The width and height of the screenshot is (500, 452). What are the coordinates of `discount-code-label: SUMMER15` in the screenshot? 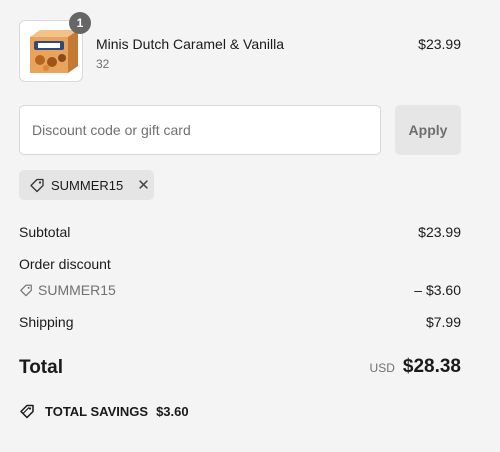 It's located at (77, 290).